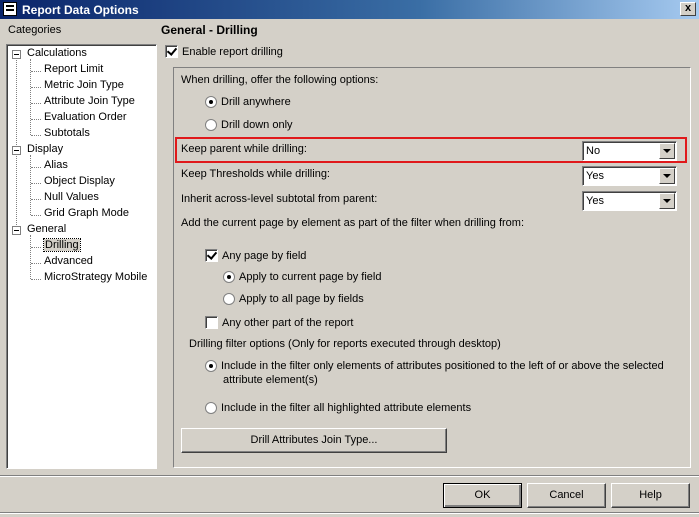 The image size is (699, 517). What do you see at coordinates (45, 149) in the screenshot?
I see `tree-item-display: Display` at bounding box center [45, 149].